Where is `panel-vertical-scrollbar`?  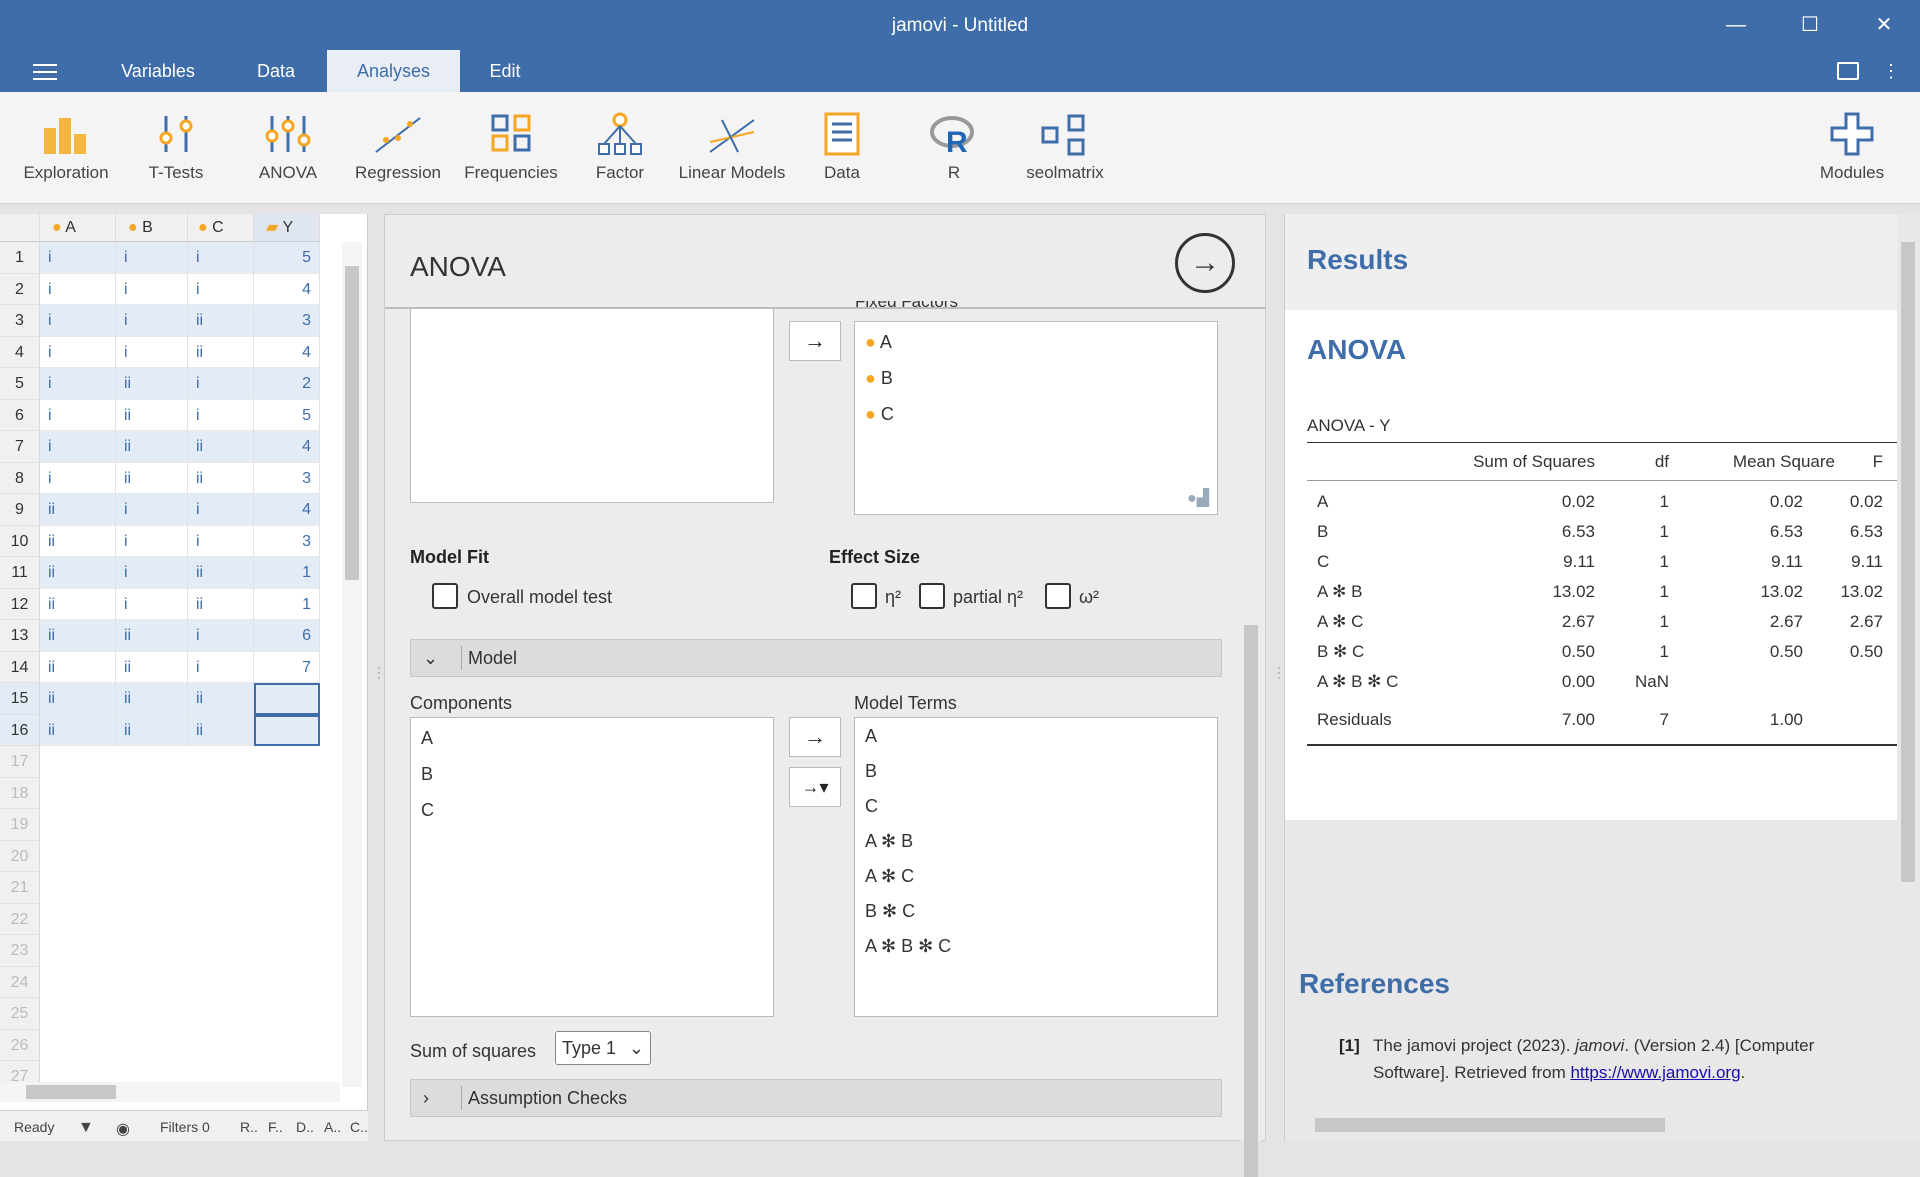 panel-vertical-scrollbar is located at coordinates (1251, 745).